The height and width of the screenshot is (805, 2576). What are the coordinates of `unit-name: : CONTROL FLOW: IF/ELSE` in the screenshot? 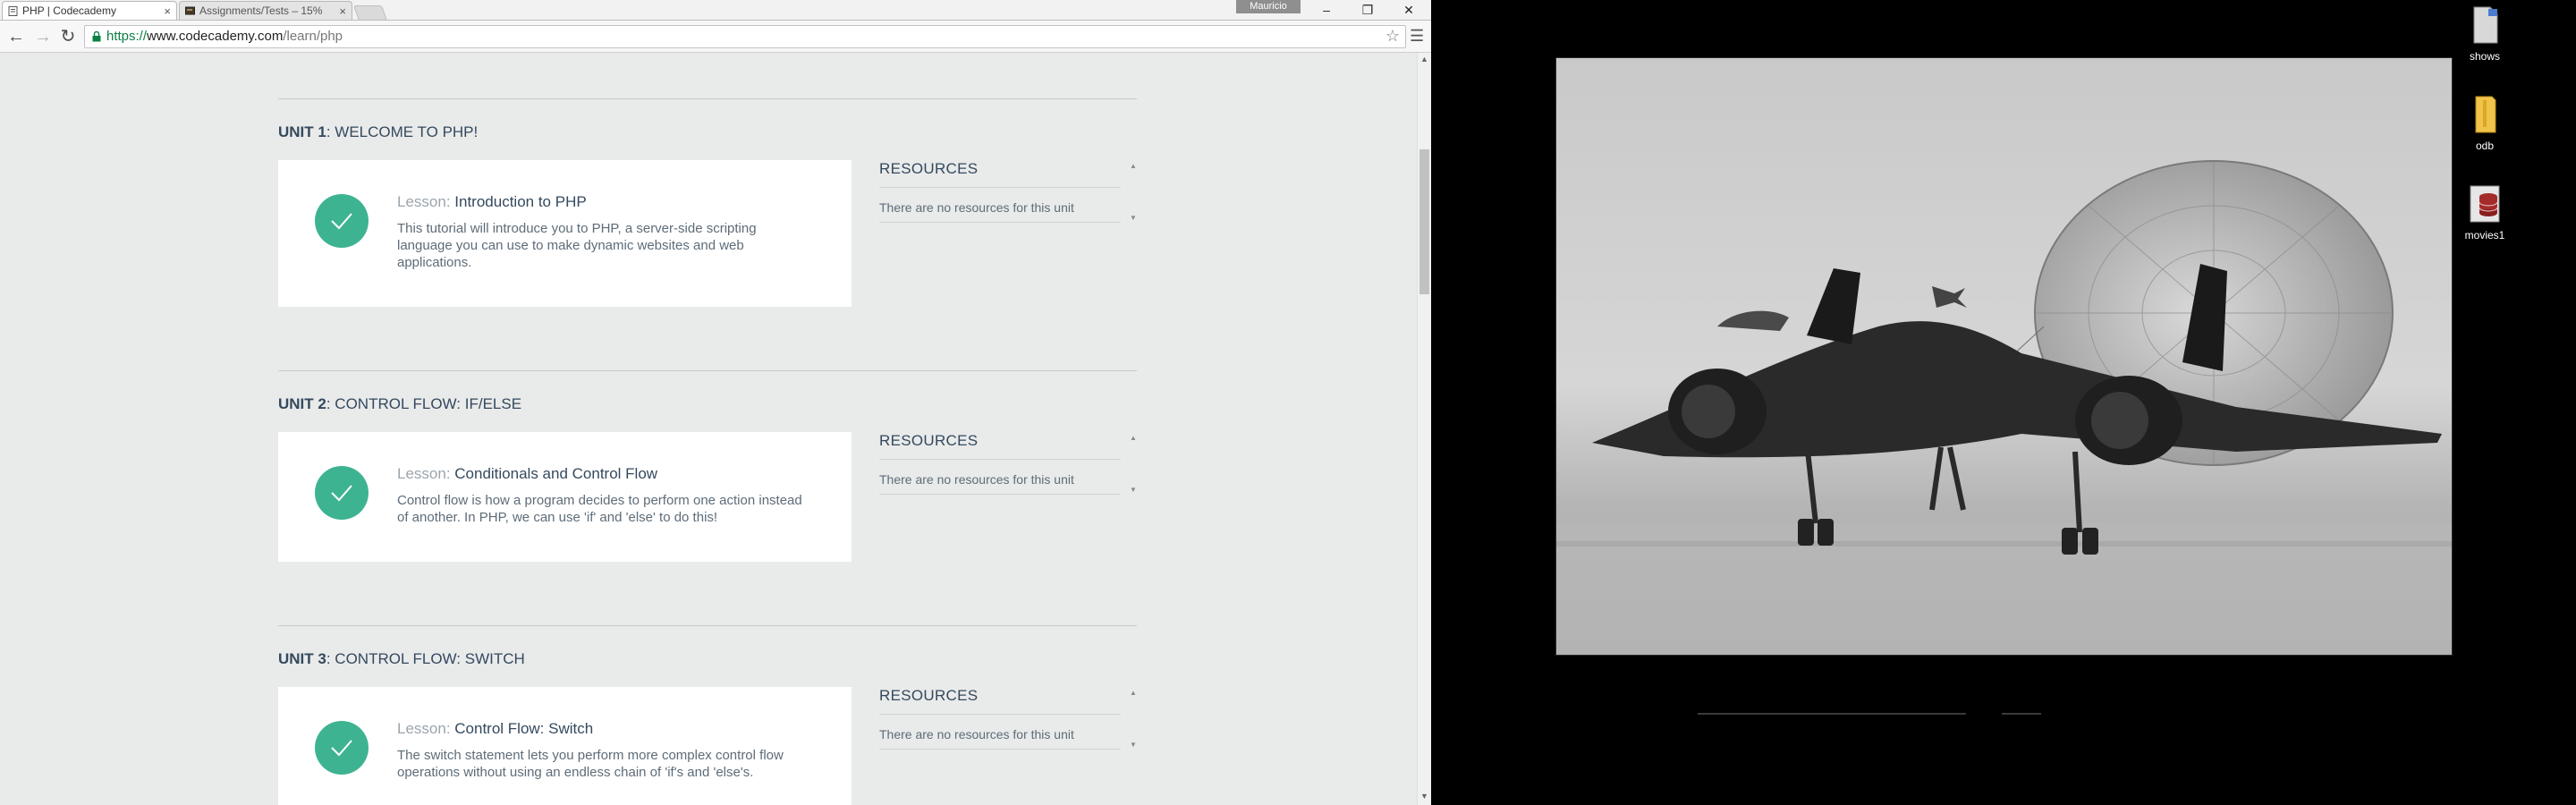 It's located at (424, 403).